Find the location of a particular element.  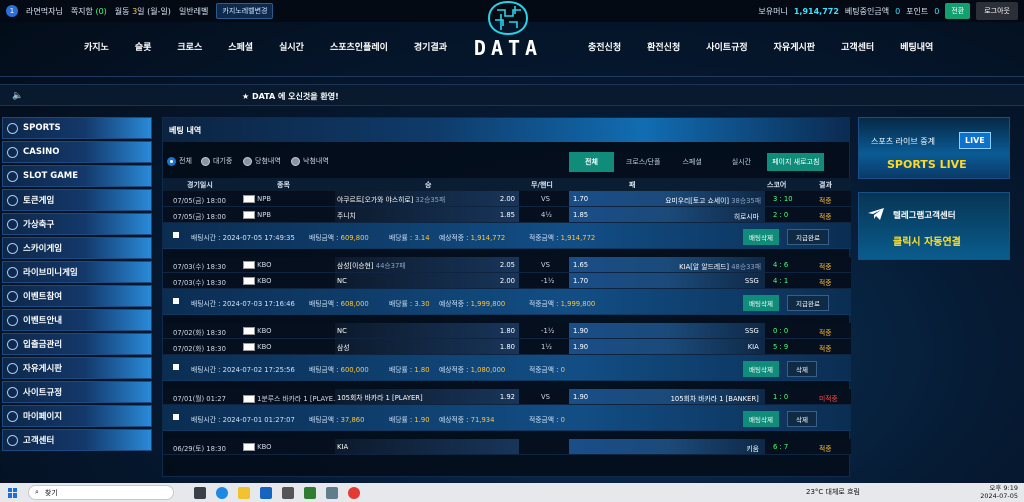

task-view-icon is located at coordinates (200, 492).